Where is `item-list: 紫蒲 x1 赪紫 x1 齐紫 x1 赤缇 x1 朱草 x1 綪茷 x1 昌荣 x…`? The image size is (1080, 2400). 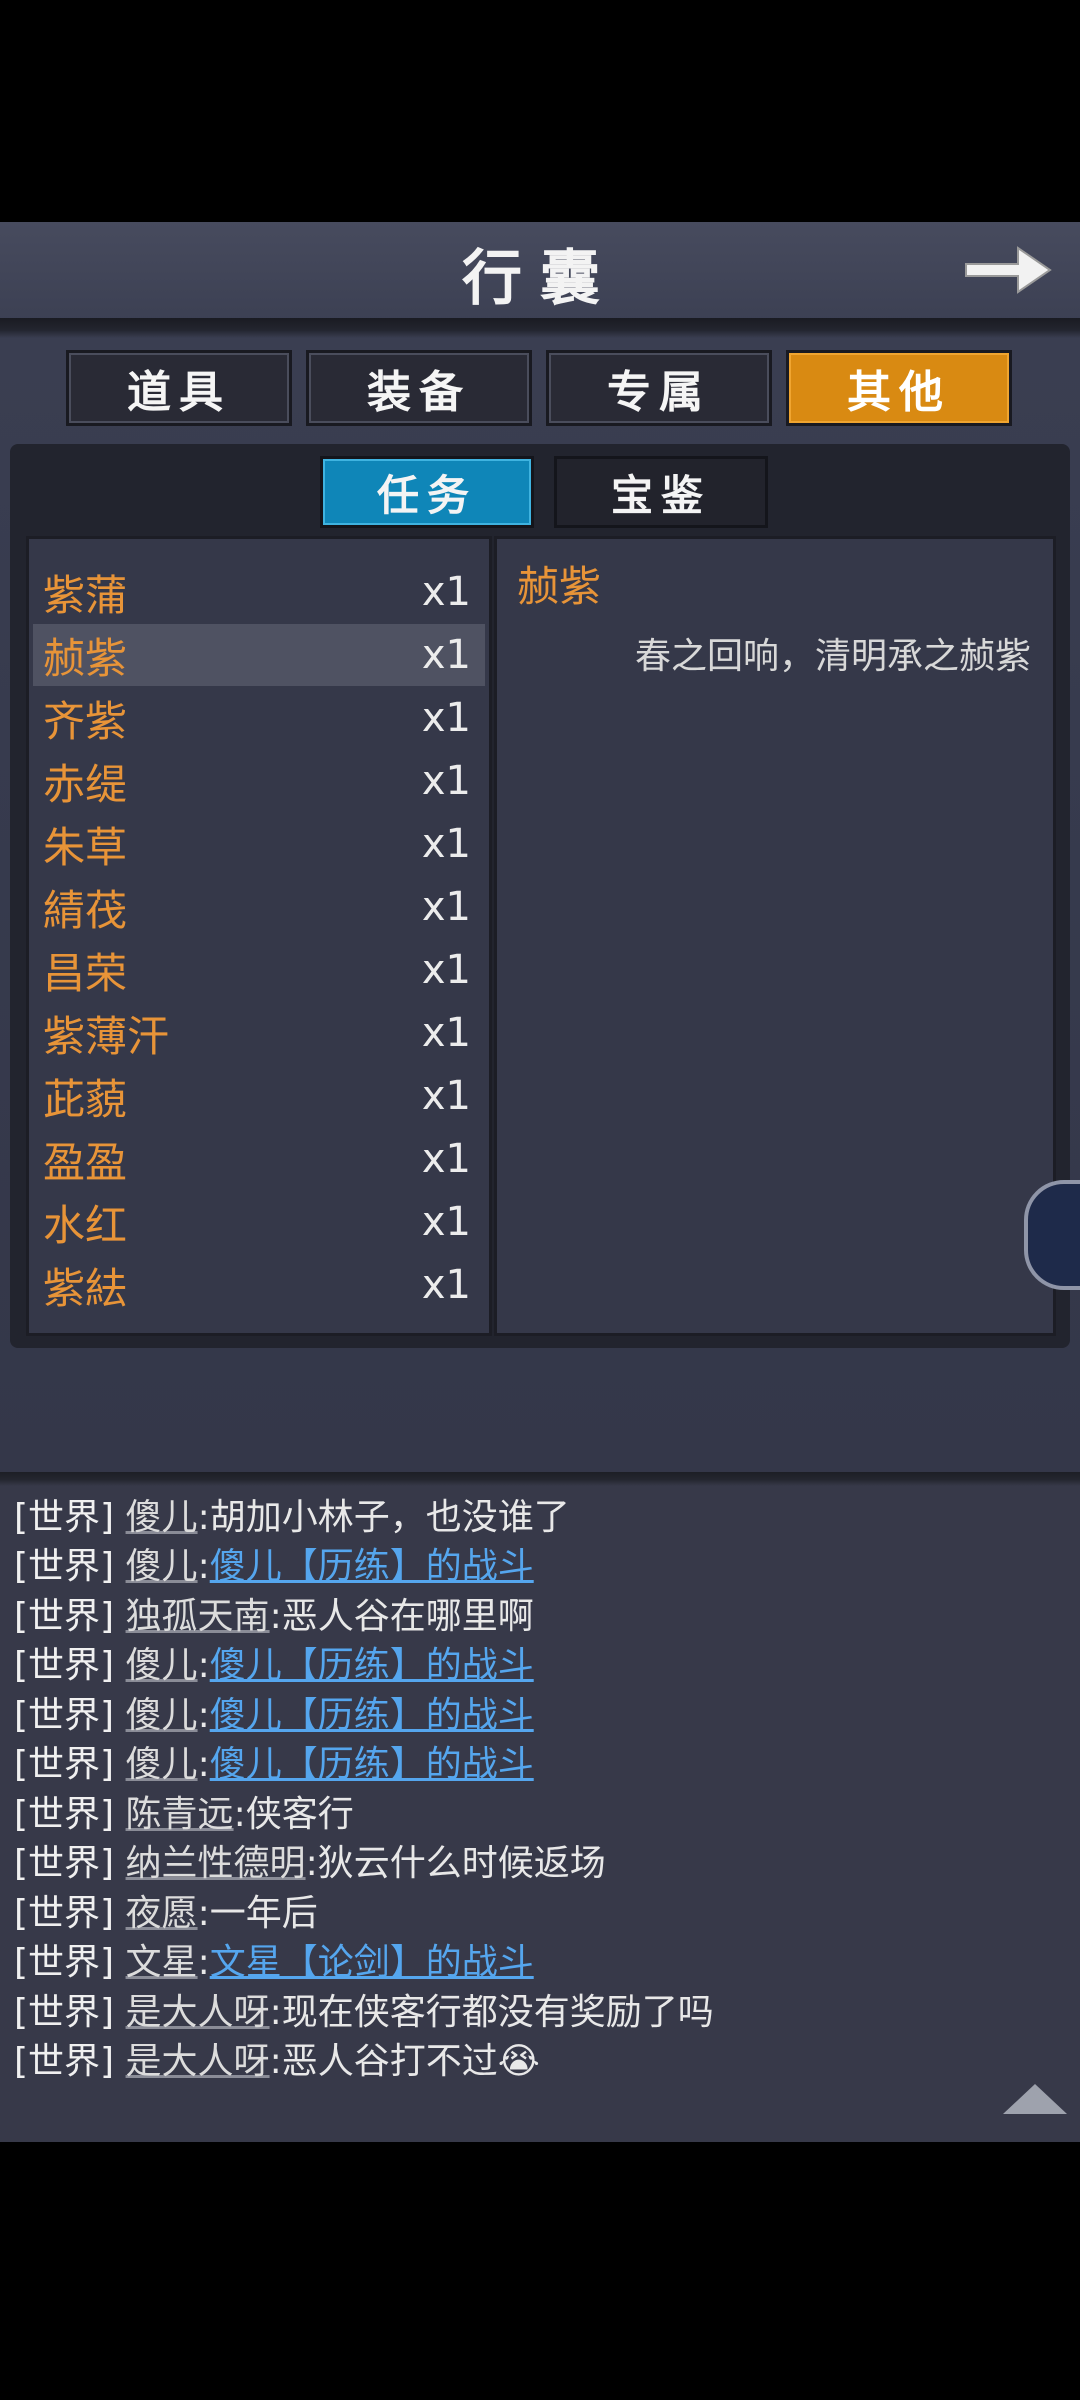
item-list: 紫蒲 x1 赪紫 x1 齐紫 x1 赤缇 x1 朱草 x1 綪茷 x1 昌荣 x… is located at coordinates (259, 936).